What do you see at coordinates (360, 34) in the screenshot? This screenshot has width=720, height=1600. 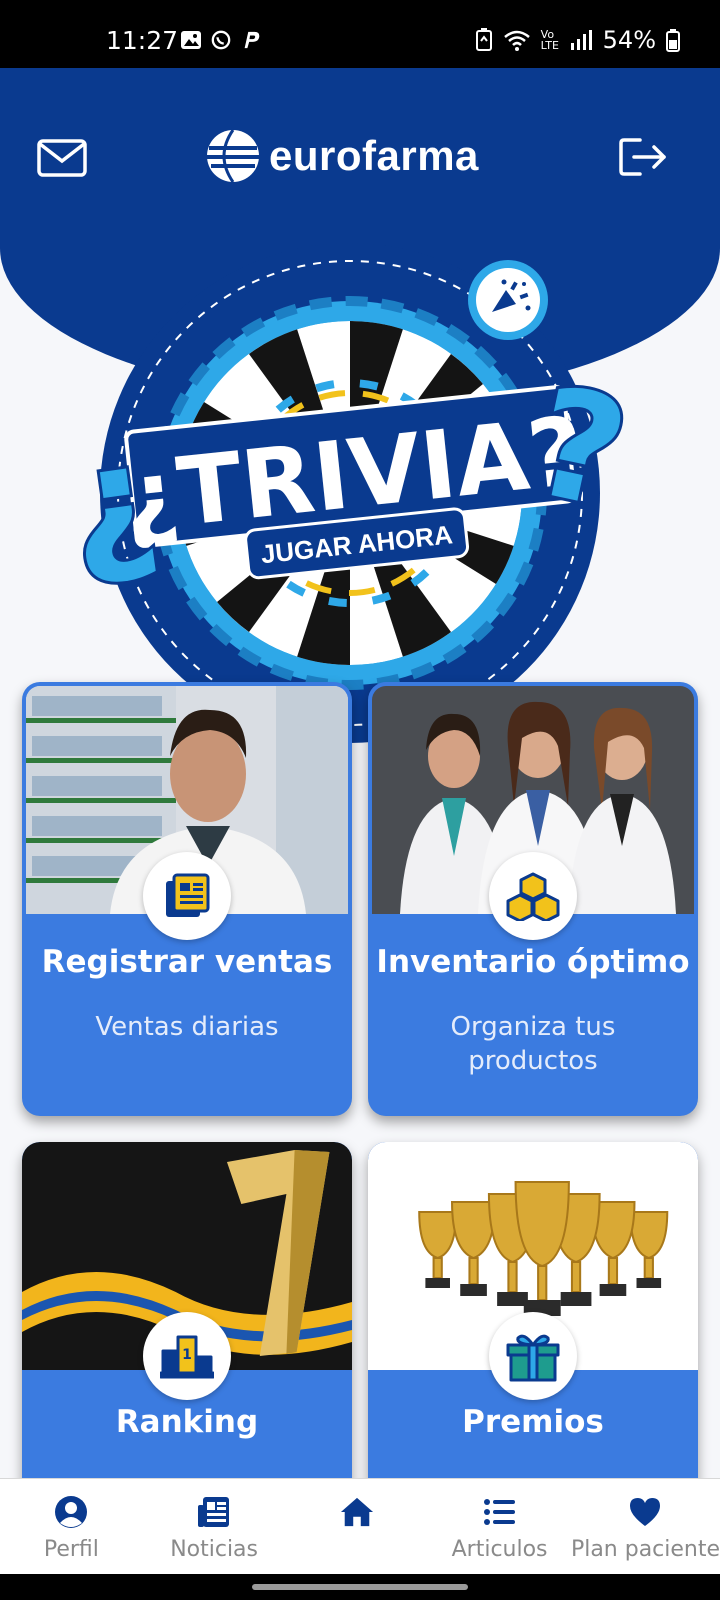 I see `status-bar: 11:27 Vo LTE 54%` at bounding box center [360, 34].